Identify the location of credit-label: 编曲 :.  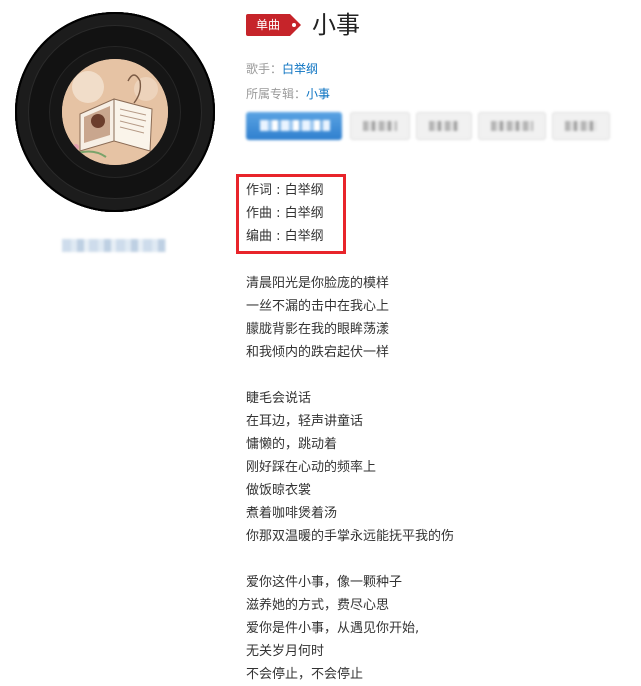
(265, 236).